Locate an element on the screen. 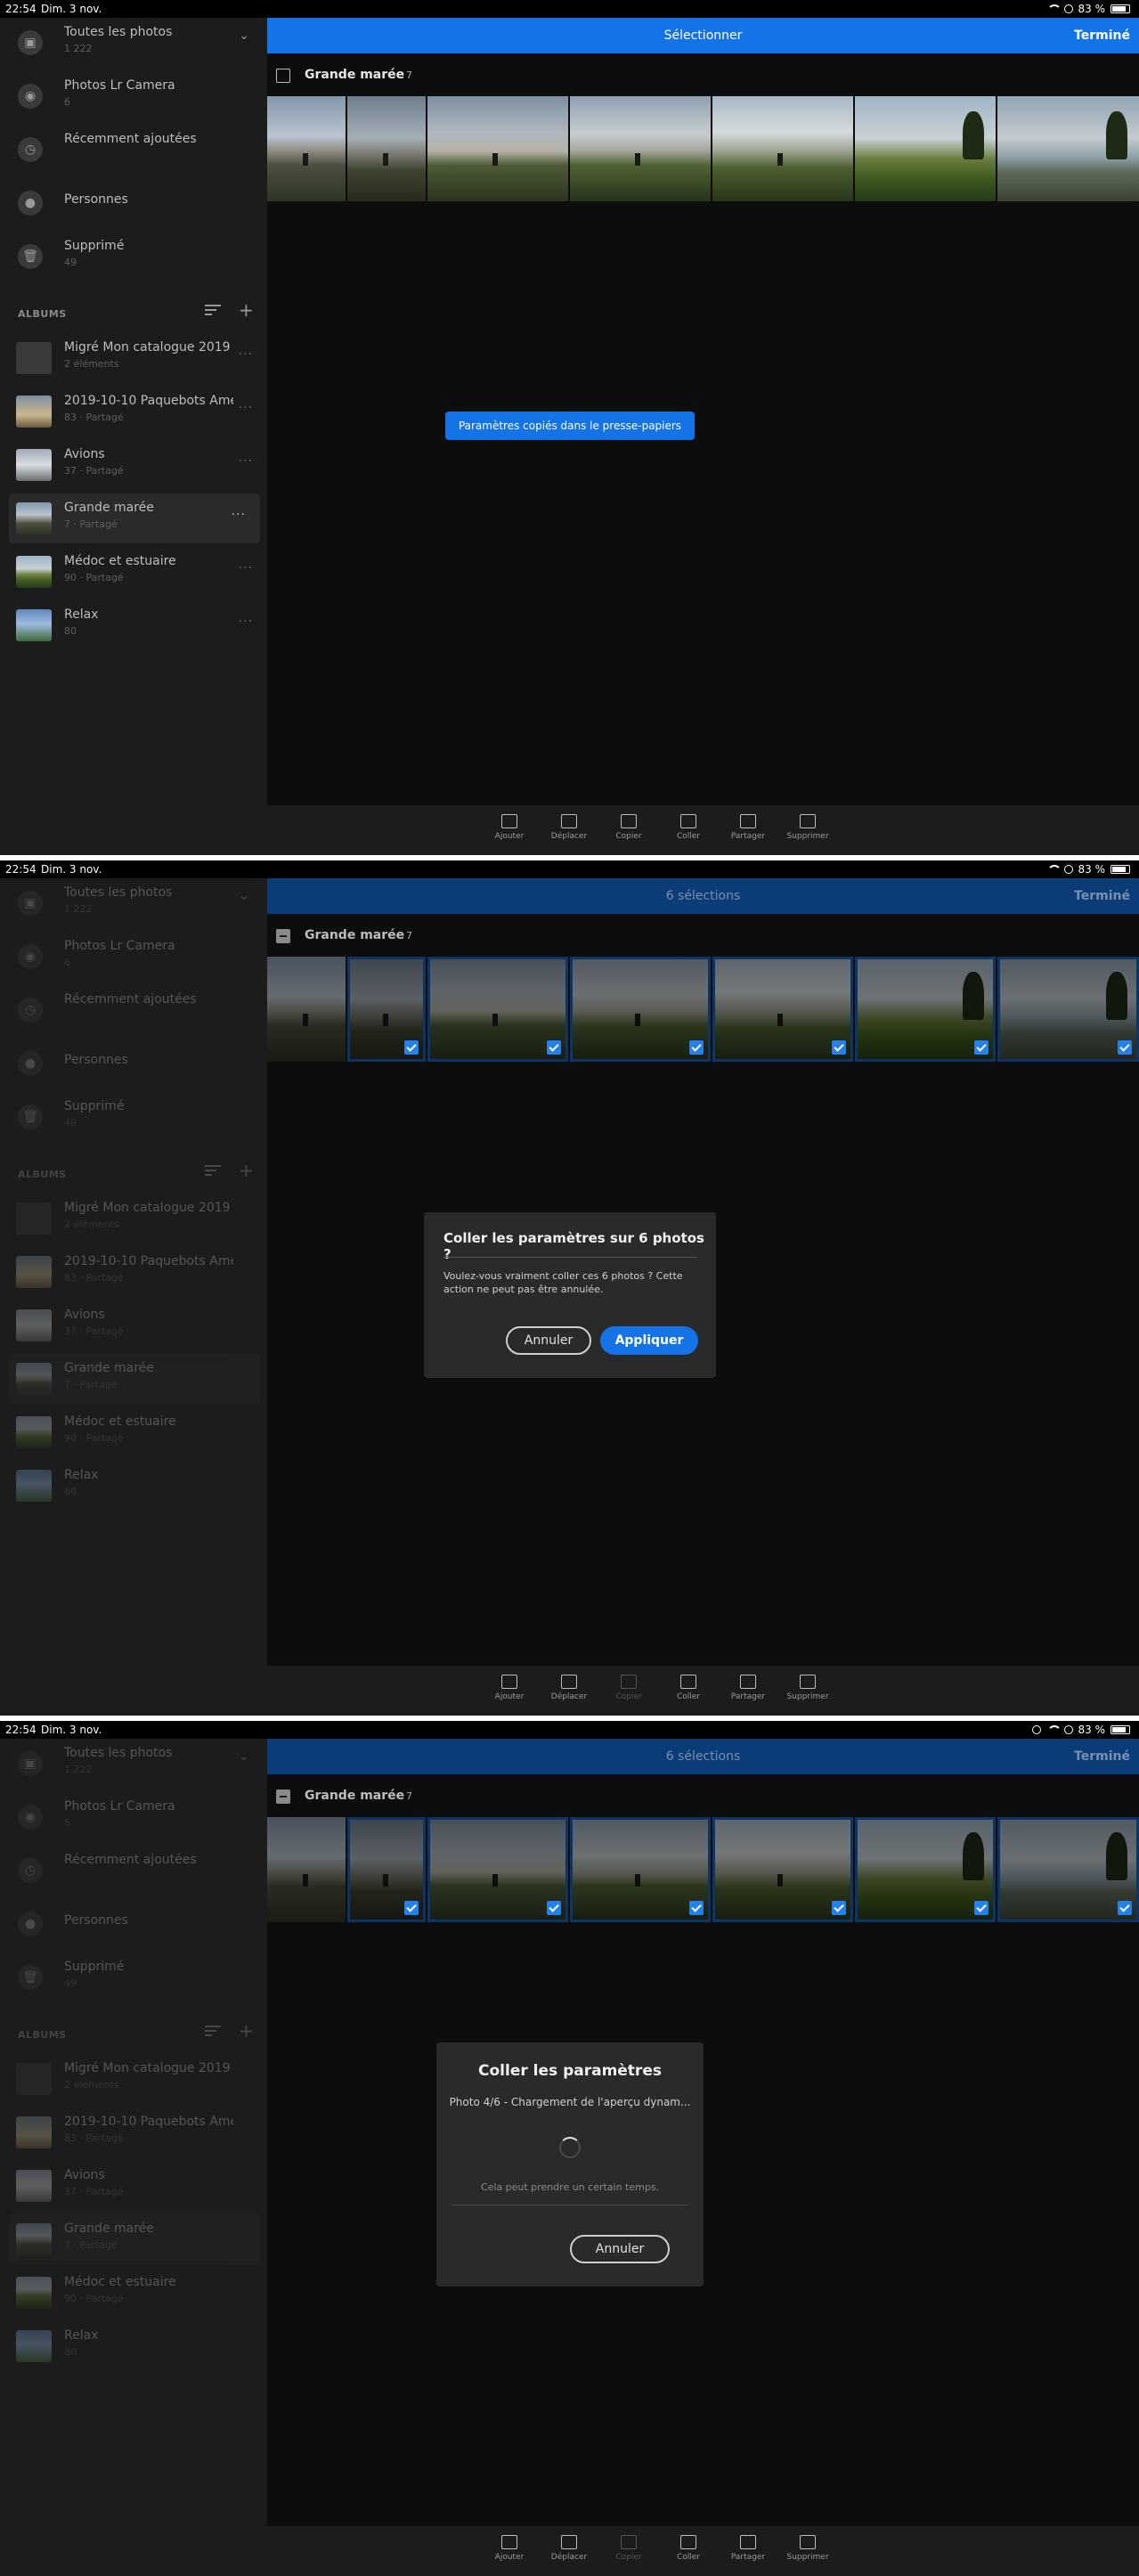  sidebar-album-grande-maree: Grande marée 7 · Partagé ··· is located at coordinates (134, 518).